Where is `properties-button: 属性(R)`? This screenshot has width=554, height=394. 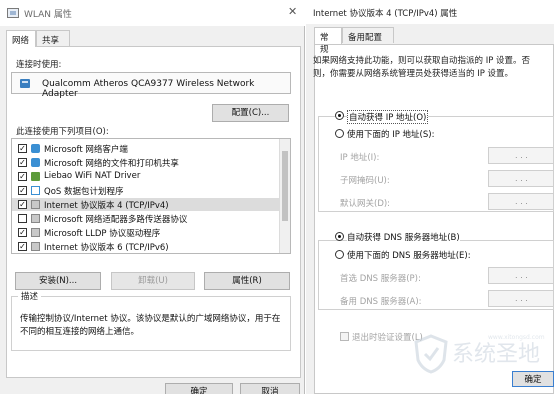
properties-button: 属性(R) is located at coordinates (247, 281).